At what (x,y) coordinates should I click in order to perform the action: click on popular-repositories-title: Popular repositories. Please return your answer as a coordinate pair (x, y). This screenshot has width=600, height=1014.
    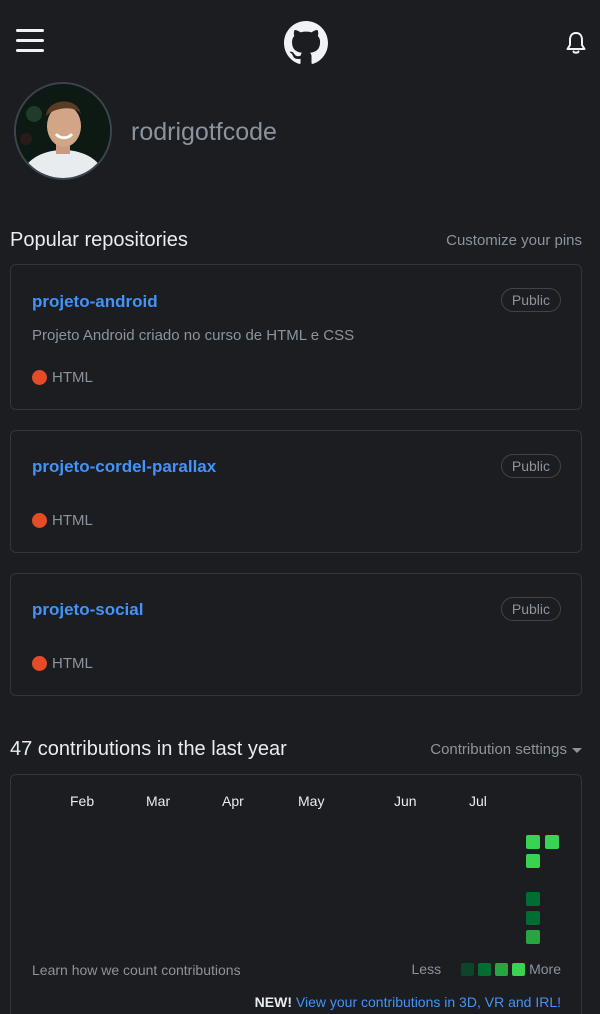
    Looking at the image, I should click on (99, 240).